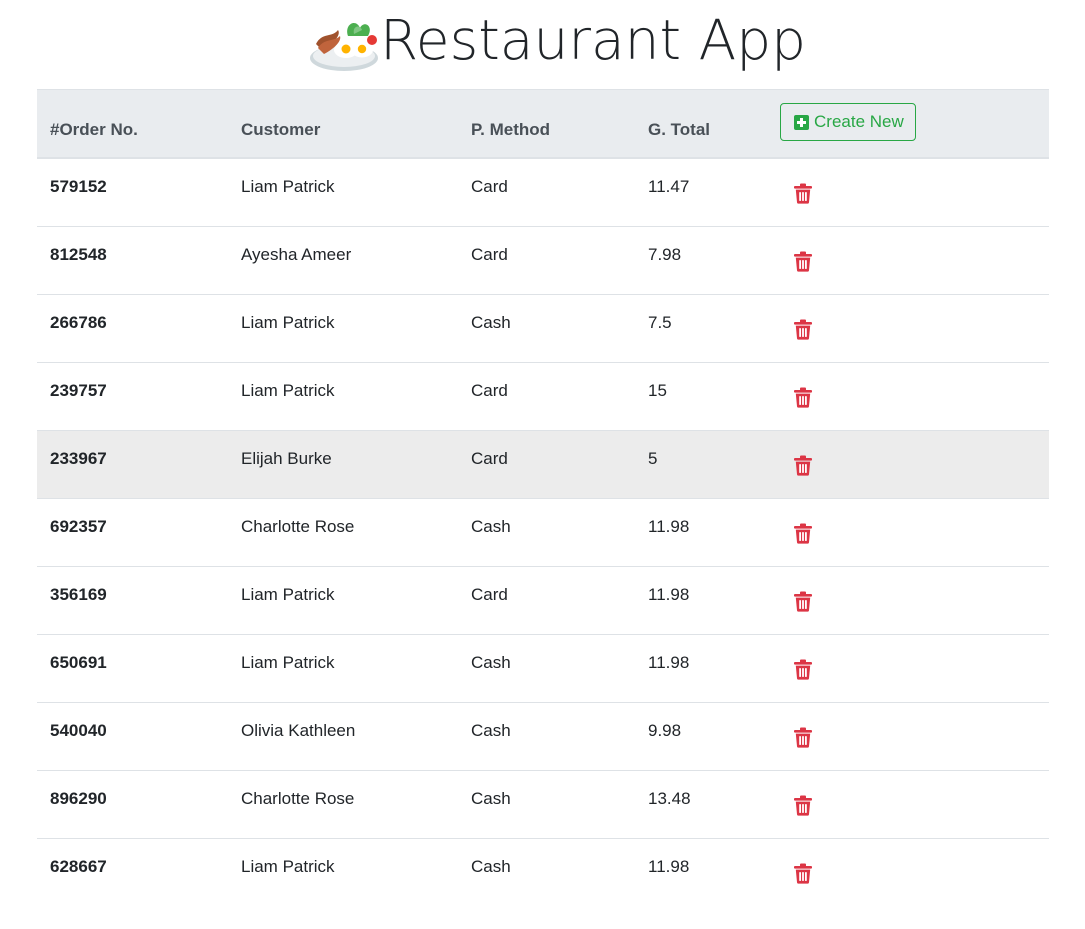 This screenshot has height=929, width=1085. Describe the element at coordinates (707, 396) in the screenshot. I see `grand-total-cell: 15` at that location.